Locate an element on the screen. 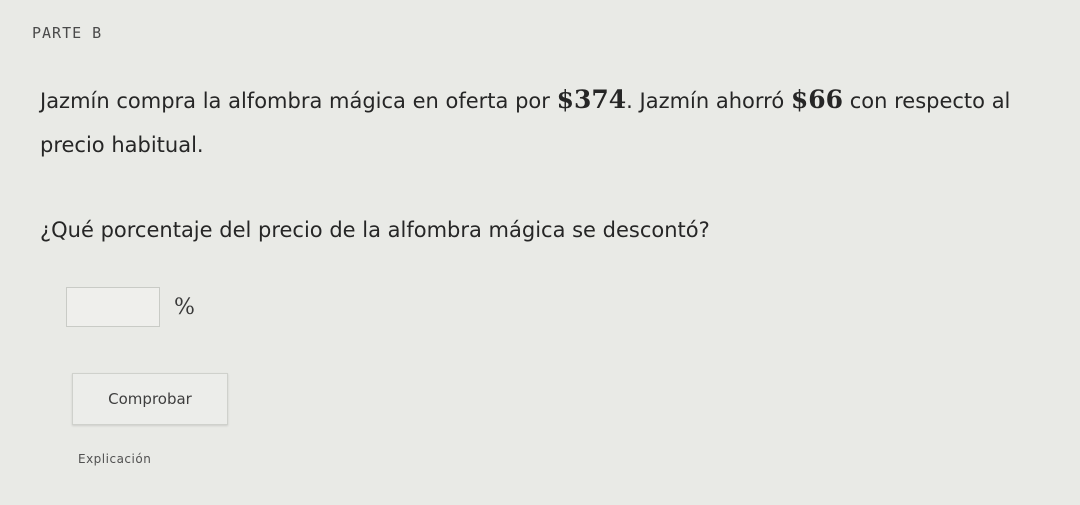 The width and height of the screenshot is (1080, 505). answer-row: % is located at coordinates (130, 307).